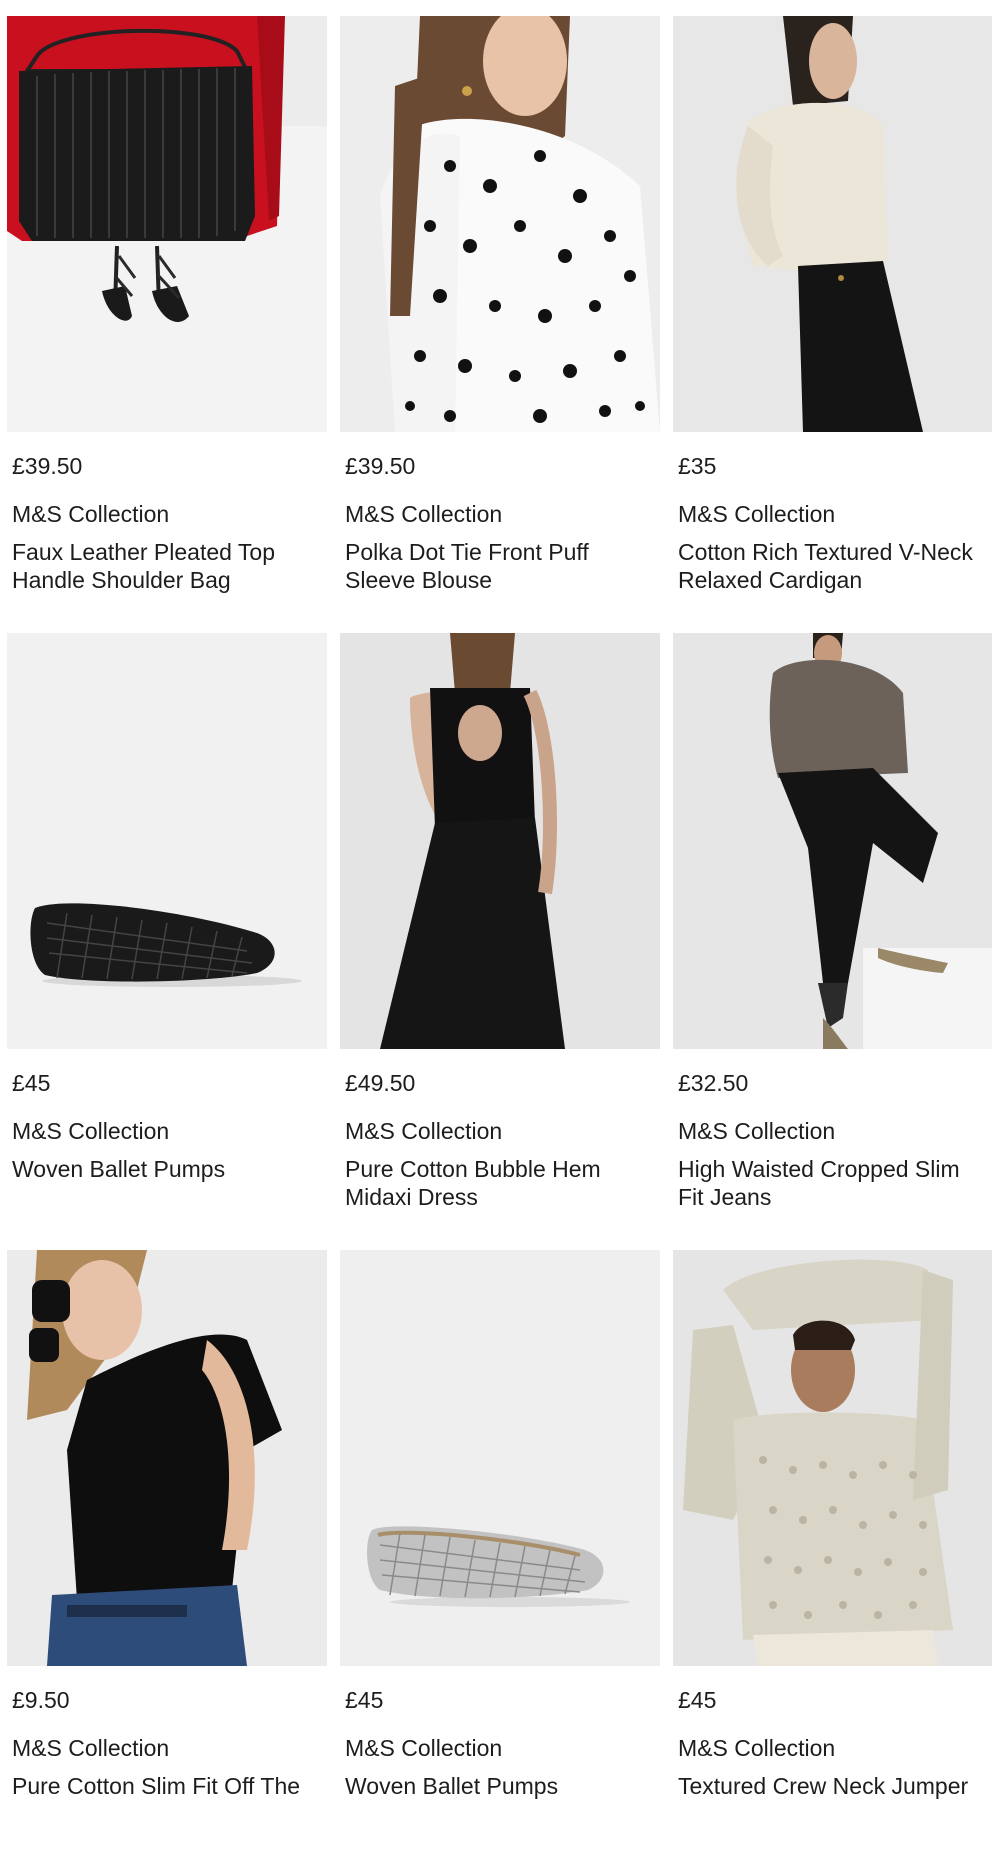 Image resolution: width=992 pixels, height=1867 pixels. What do you see at coordinates (502, 1183) in the screenshot?
I see `product-name: Pure Cotton Bubble Hem Midaxi Dress` at bounding box center [502, 1183].